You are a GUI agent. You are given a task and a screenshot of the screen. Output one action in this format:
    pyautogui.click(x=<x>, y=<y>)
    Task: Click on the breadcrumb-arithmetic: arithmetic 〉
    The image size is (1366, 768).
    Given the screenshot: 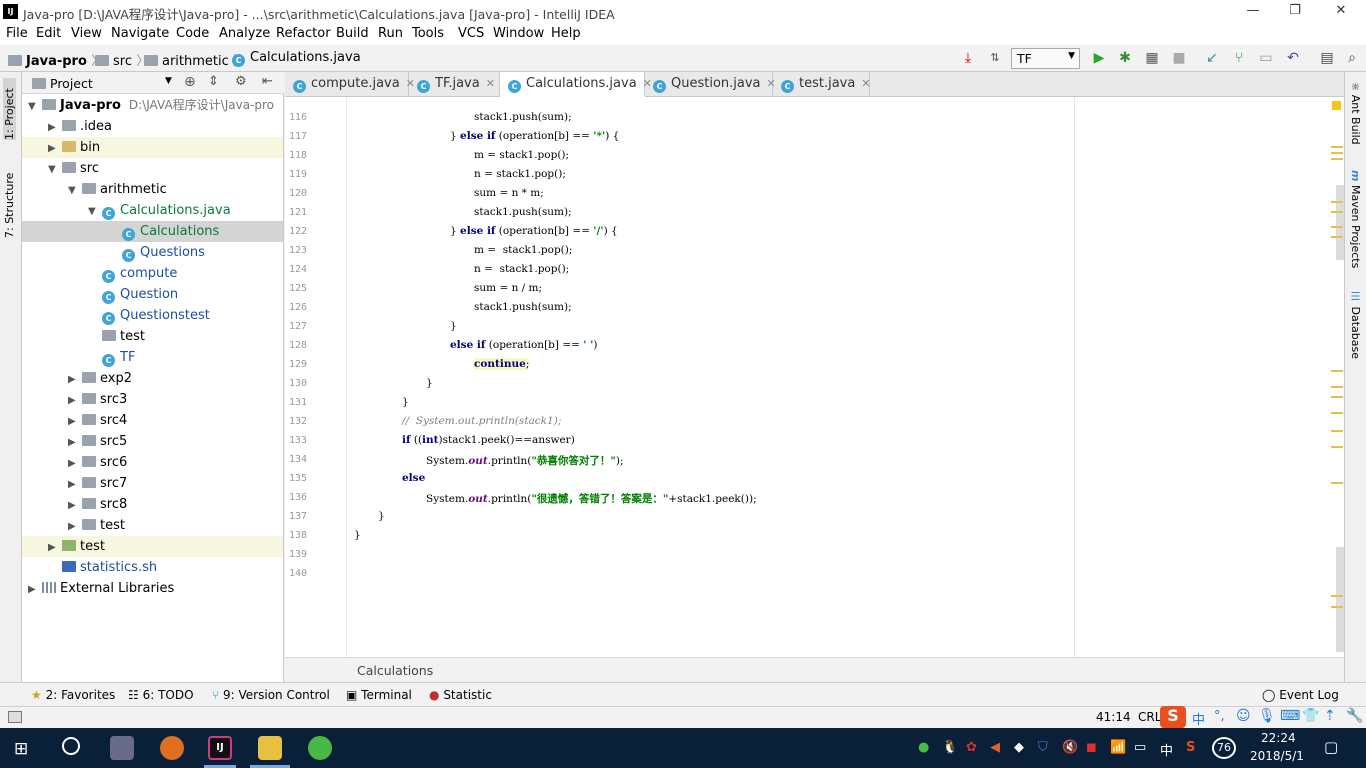 What is the action you would take?
    pyautogui.click(x=195, y=59)
    